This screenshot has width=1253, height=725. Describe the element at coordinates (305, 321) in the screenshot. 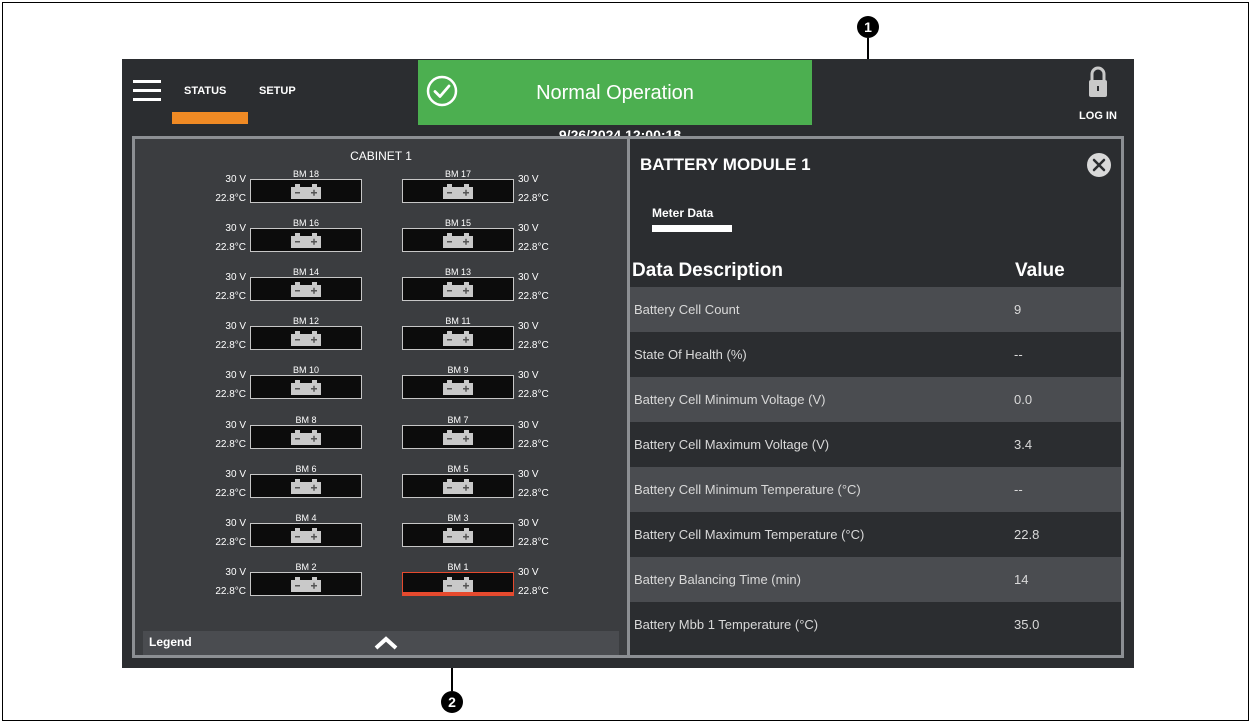

I see `battery-module-label: BM 12` at that location.